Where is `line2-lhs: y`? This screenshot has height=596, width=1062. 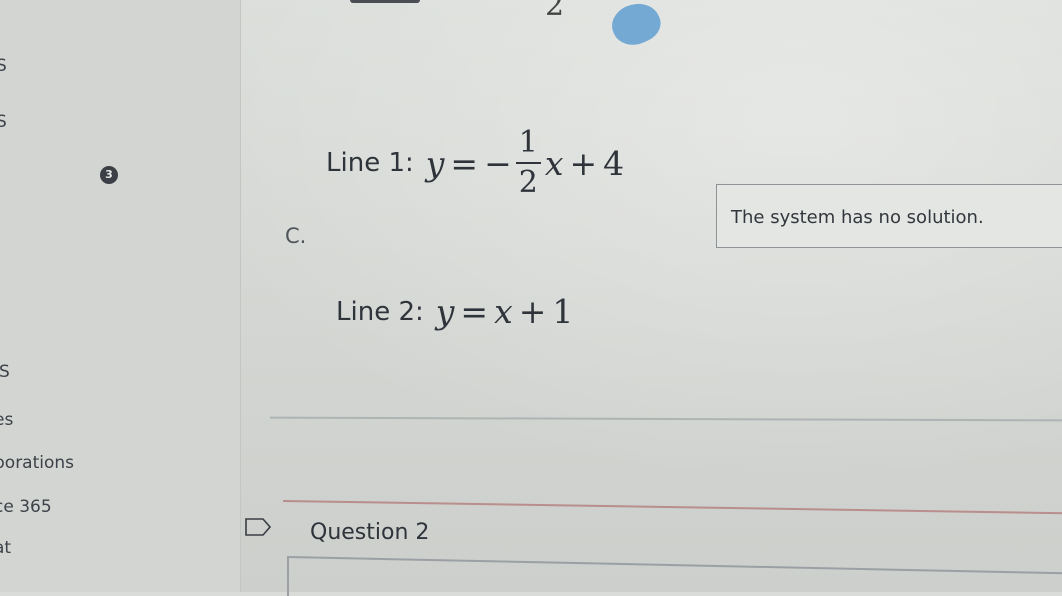 line2-lhs: y is located at coordinates (445, 311).